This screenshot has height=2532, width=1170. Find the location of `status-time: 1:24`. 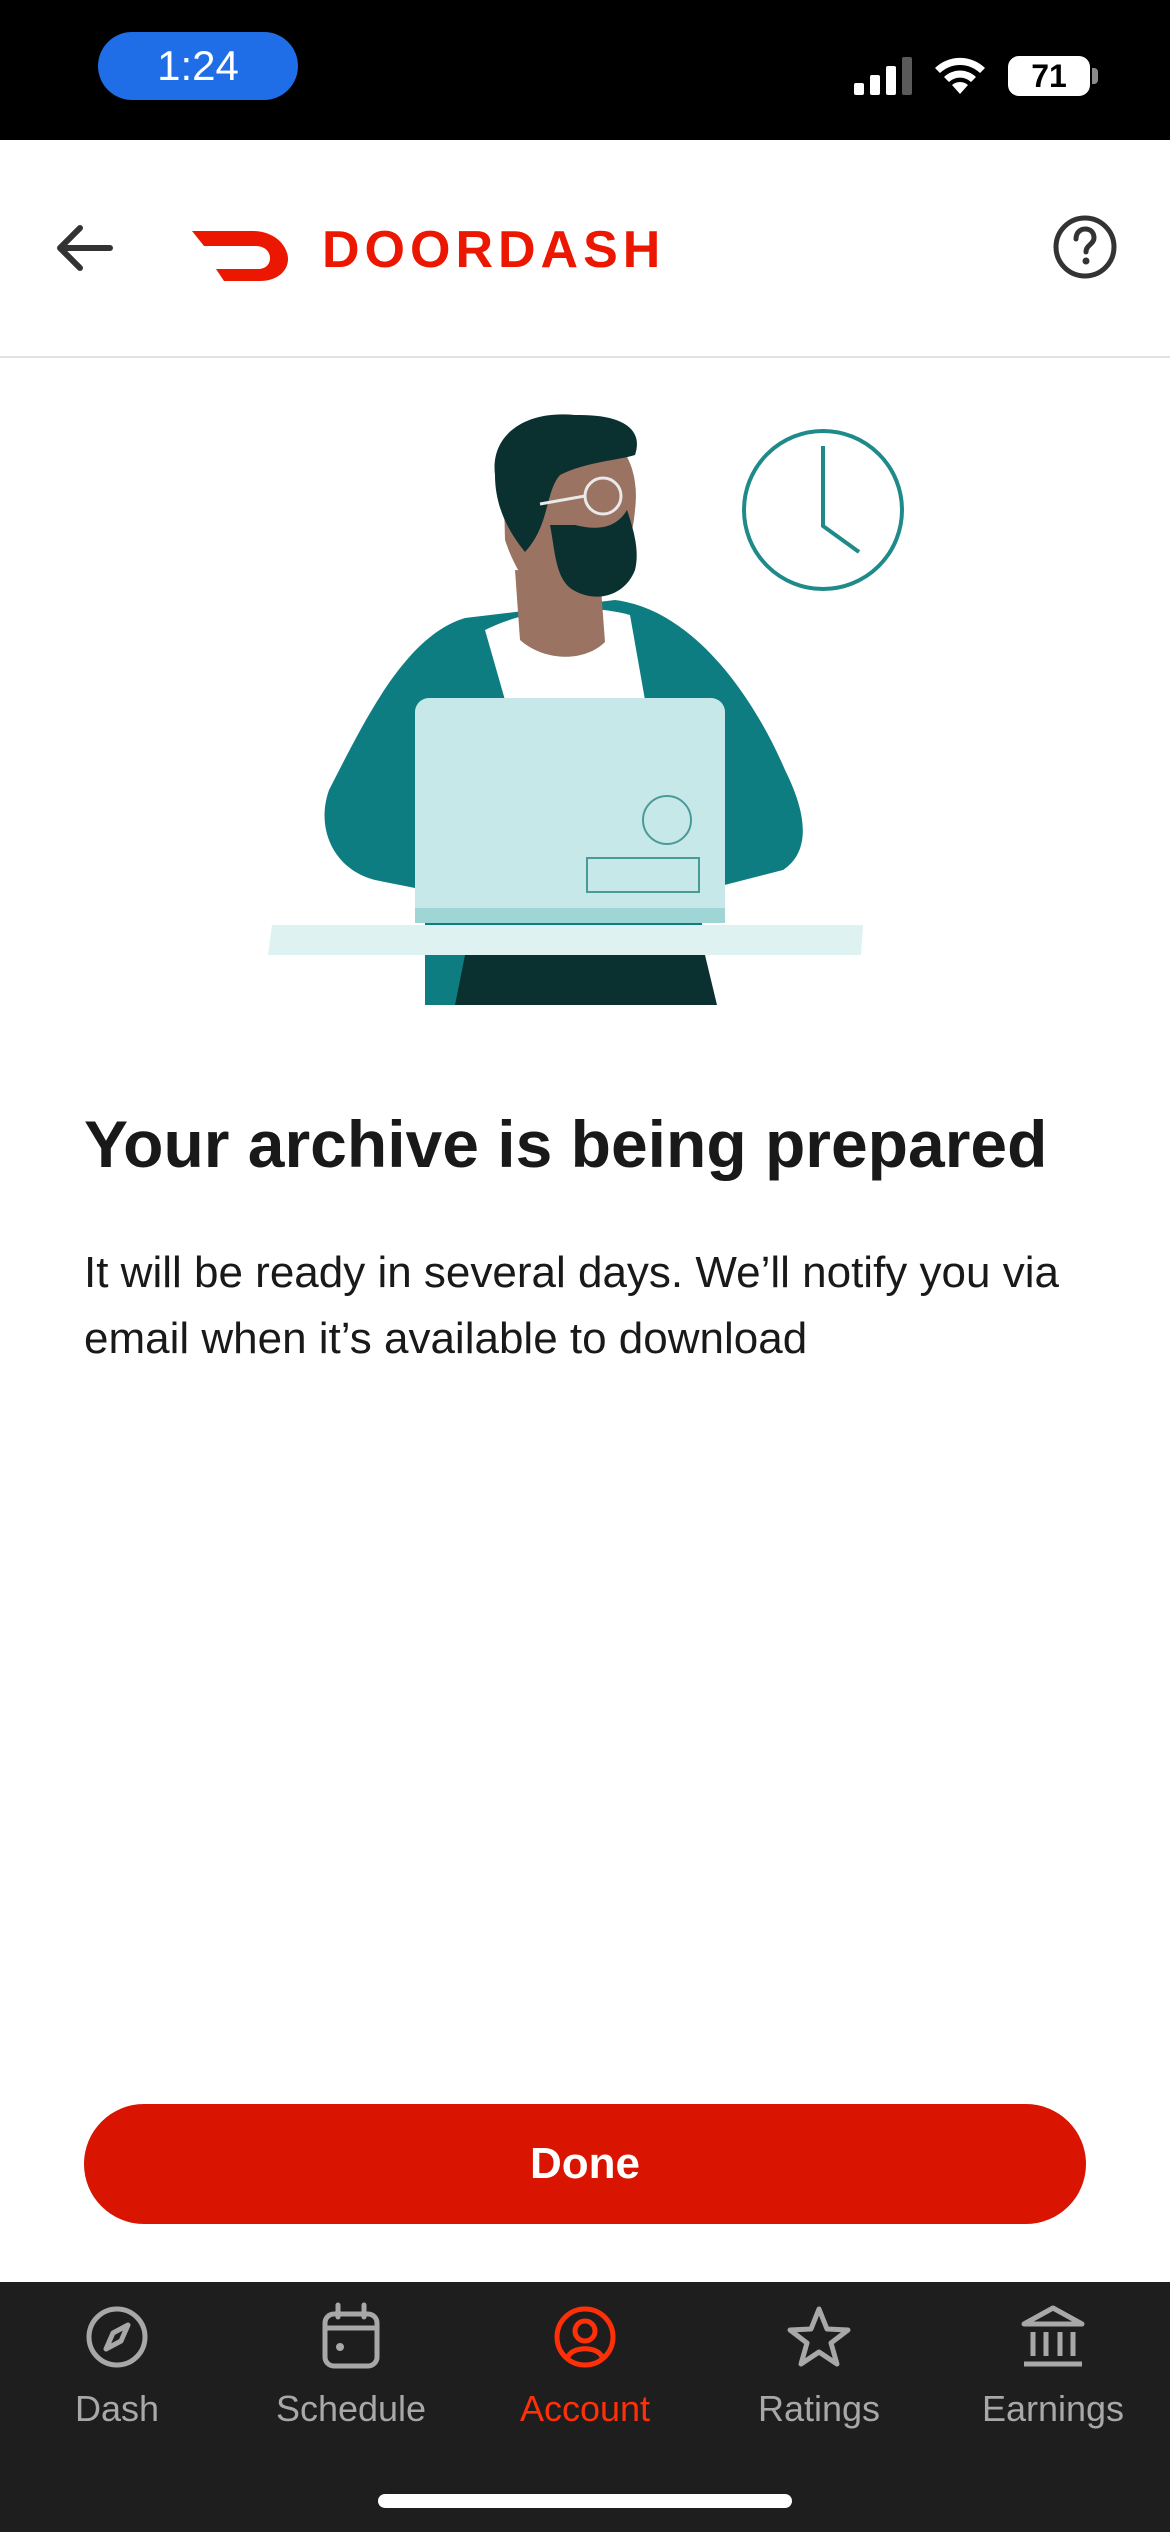

status-time: 1:24 is located at coordinates (198, 66).